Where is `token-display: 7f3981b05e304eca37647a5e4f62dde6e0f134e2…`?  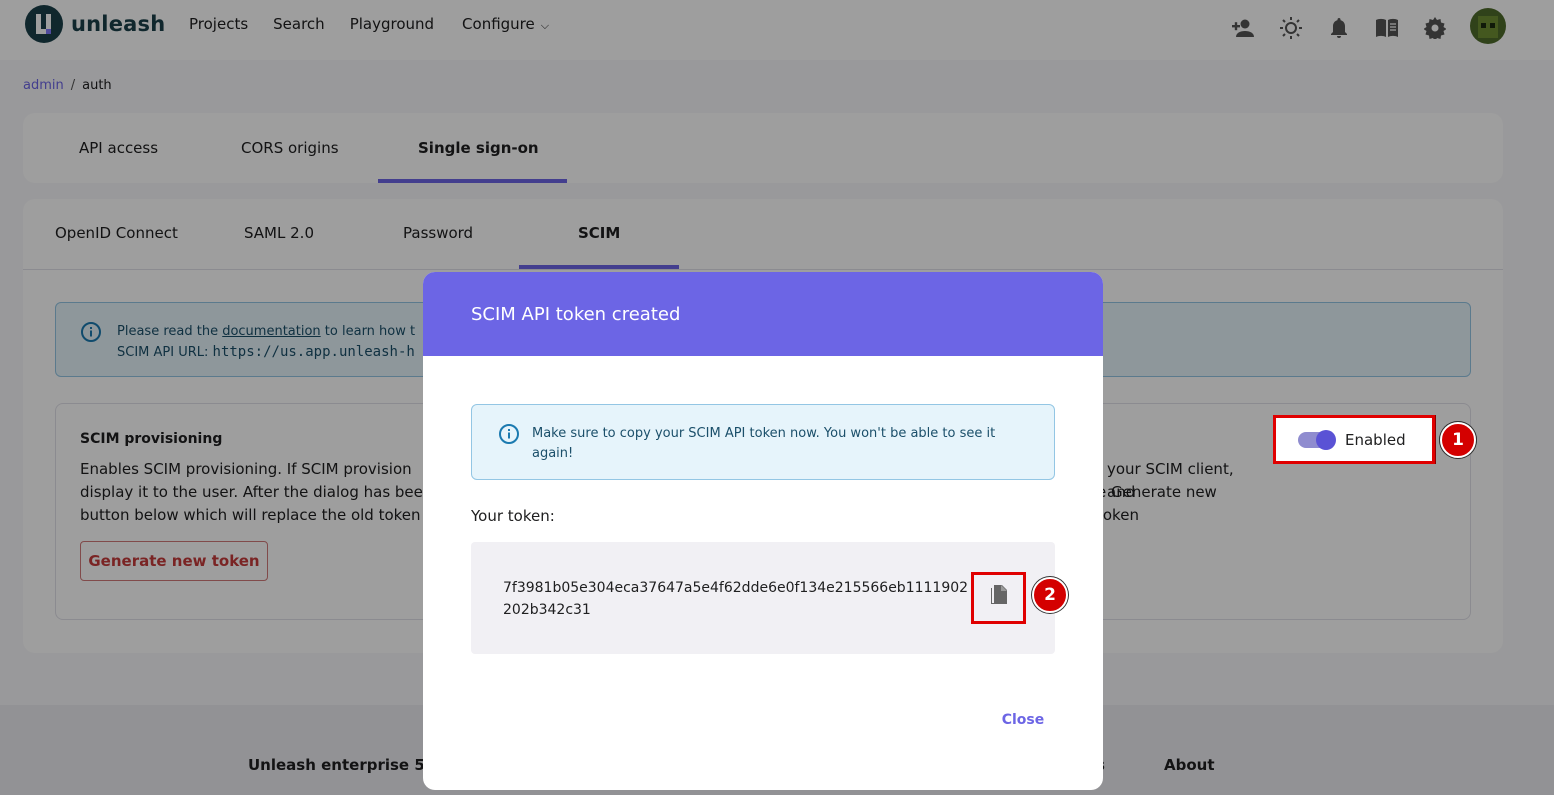
token-display: 7f3981b05e304eca37647a5e4f62dde6e0f134e2… is located at coordinates (763, 598).